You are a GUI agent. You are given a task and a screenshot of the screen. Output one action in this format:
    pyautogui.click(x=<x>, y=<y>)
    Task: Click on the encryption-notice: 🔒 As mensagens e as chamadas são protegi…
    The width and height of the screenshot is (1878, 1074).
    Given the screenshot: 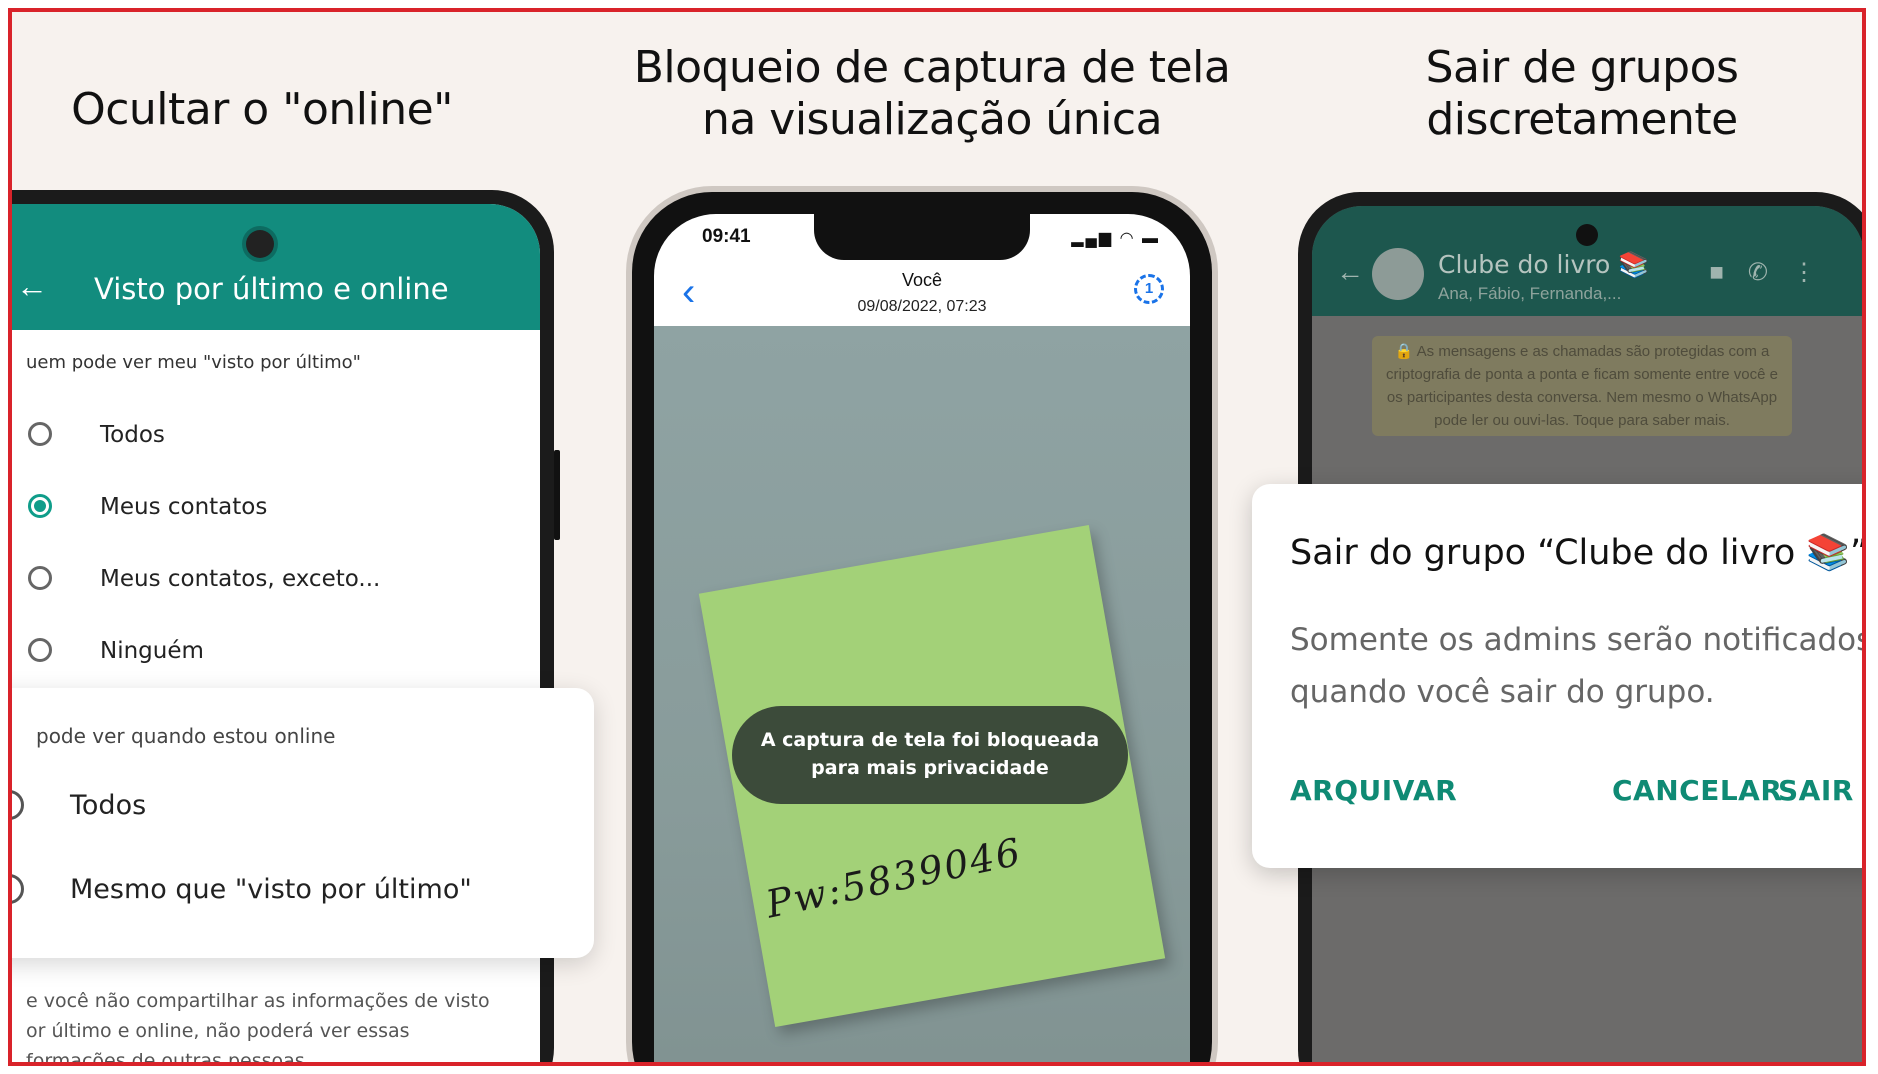 What is the action you would take?
    pyautogui.click(x=1582, y=386)
    